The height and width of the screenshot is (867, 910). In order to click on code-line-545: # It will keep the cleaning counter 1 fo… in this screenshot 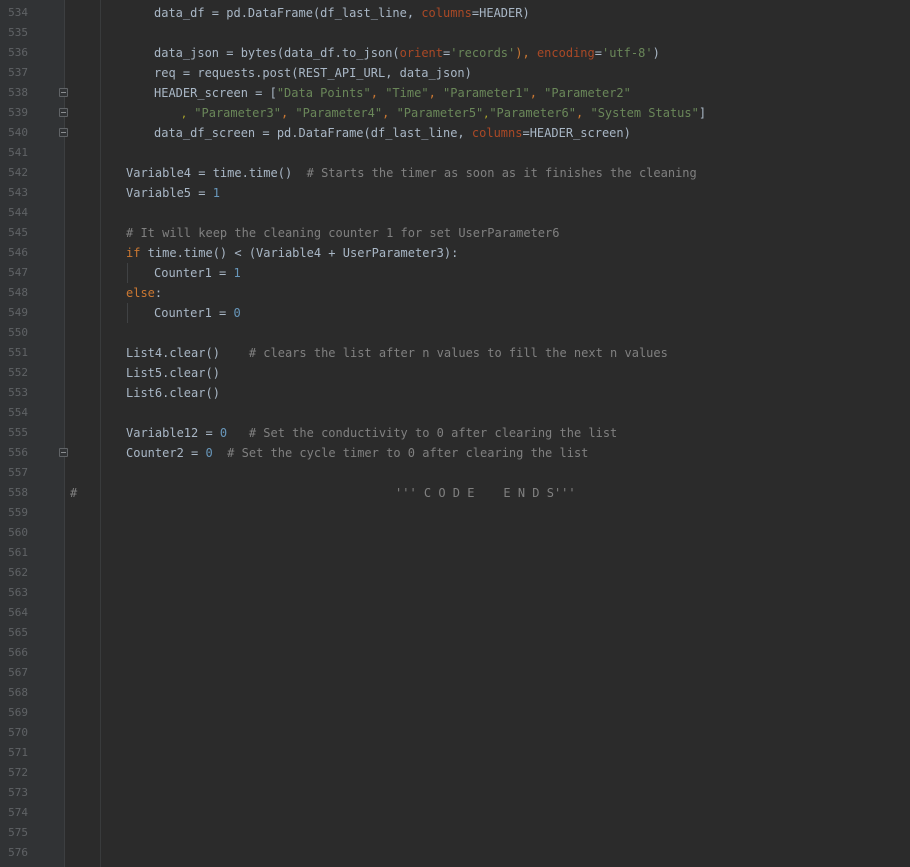, I will do `click(342, 233)`.